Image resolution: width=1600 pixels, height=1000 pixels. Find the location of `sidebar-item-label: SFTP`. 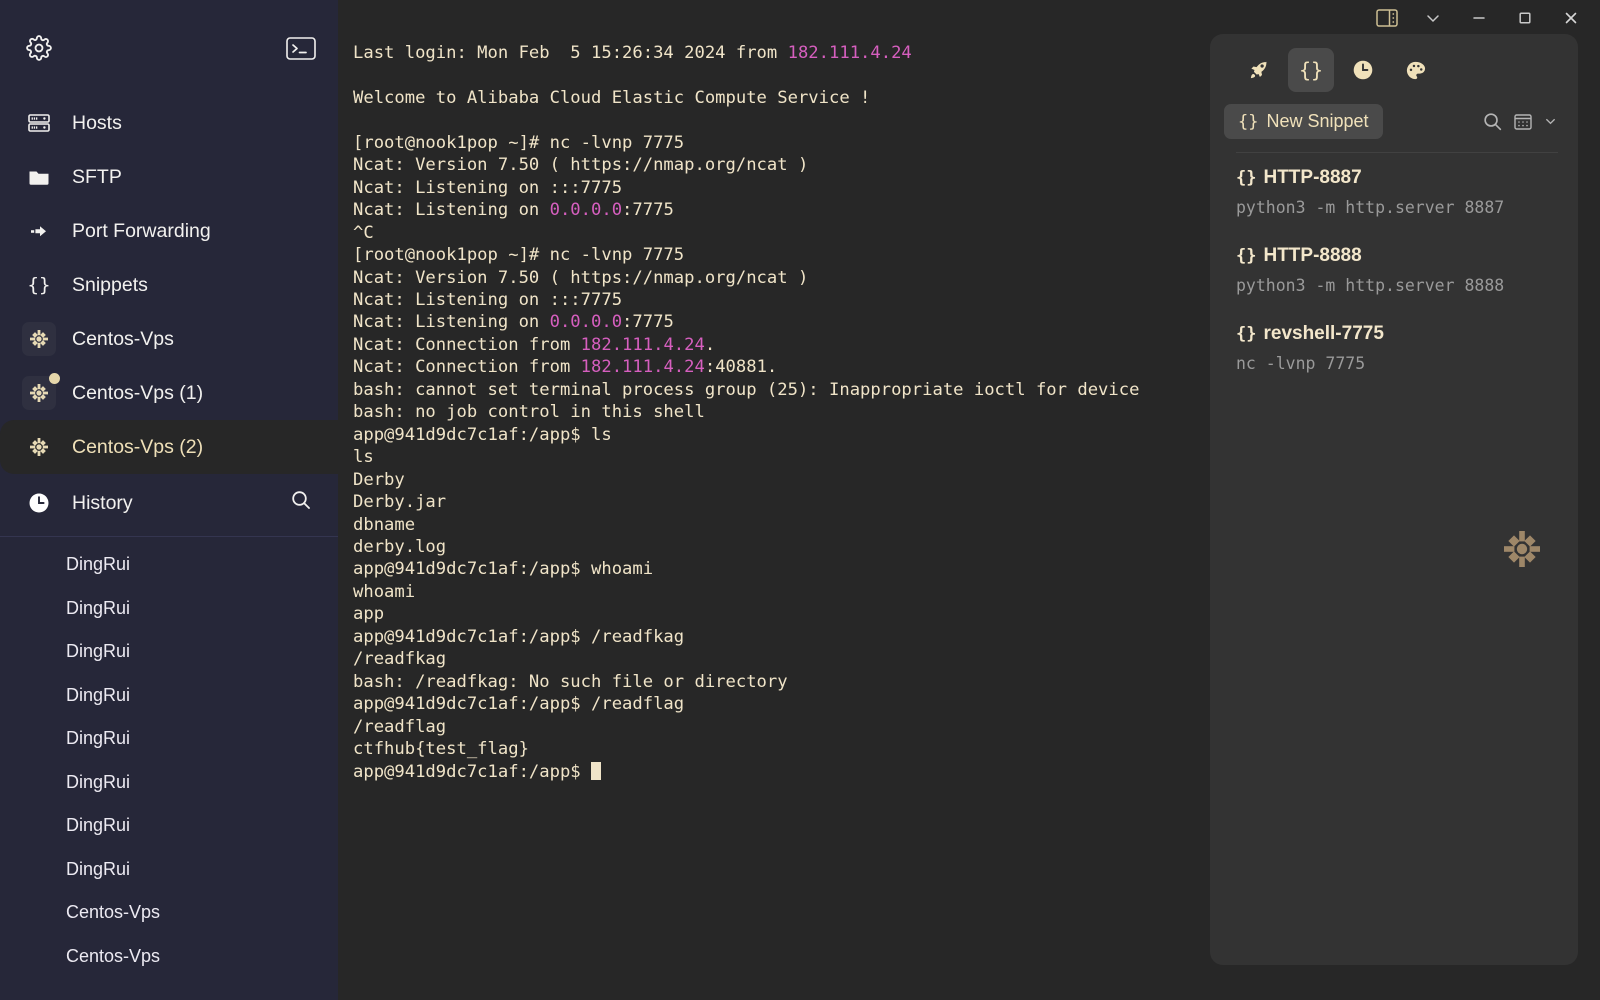

sidebar-item-label: SFTP is located at coordinates (97, 176).